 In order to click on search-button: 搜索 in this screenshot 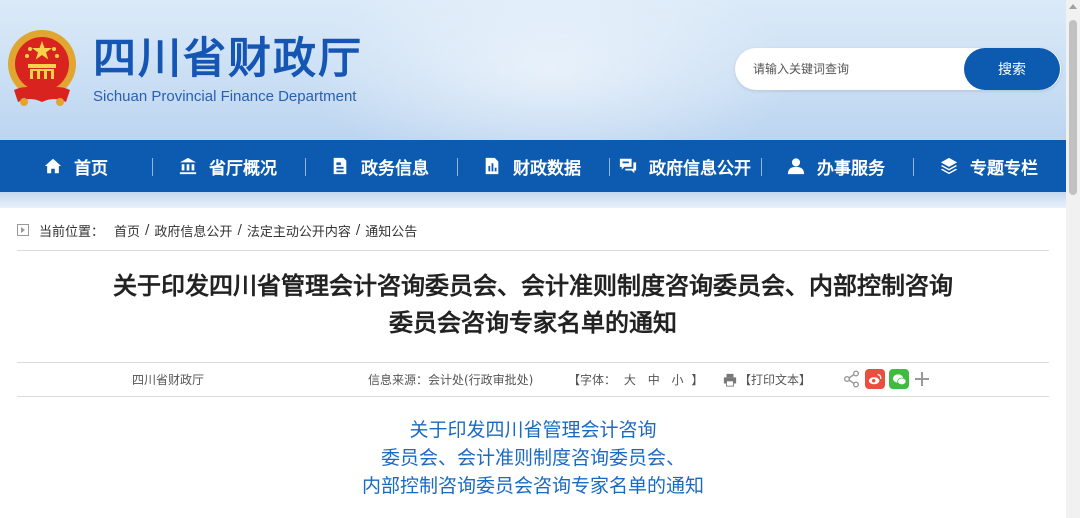, I will do `click(1012, 69)`.